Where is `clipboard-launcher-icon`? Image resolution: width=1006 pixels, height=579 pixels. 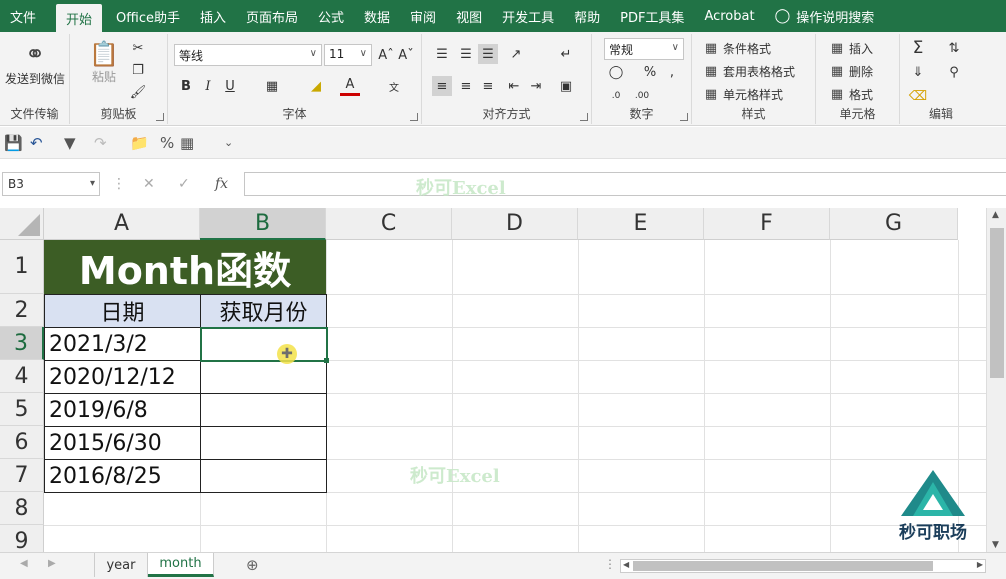 clipboard-launcher-icon is located at coordinates (160, 117).